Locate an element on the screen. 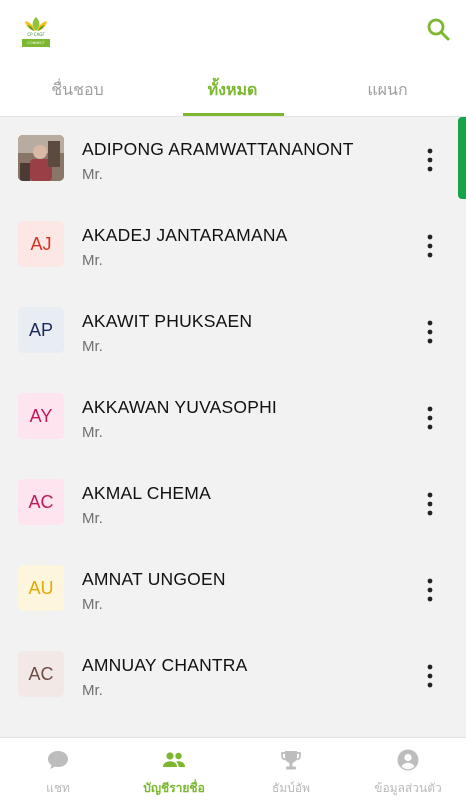 This screenshot has width=466, height=800. contact-name: AKADEJ JANTARAMANA is located at coordinates (185, 235).